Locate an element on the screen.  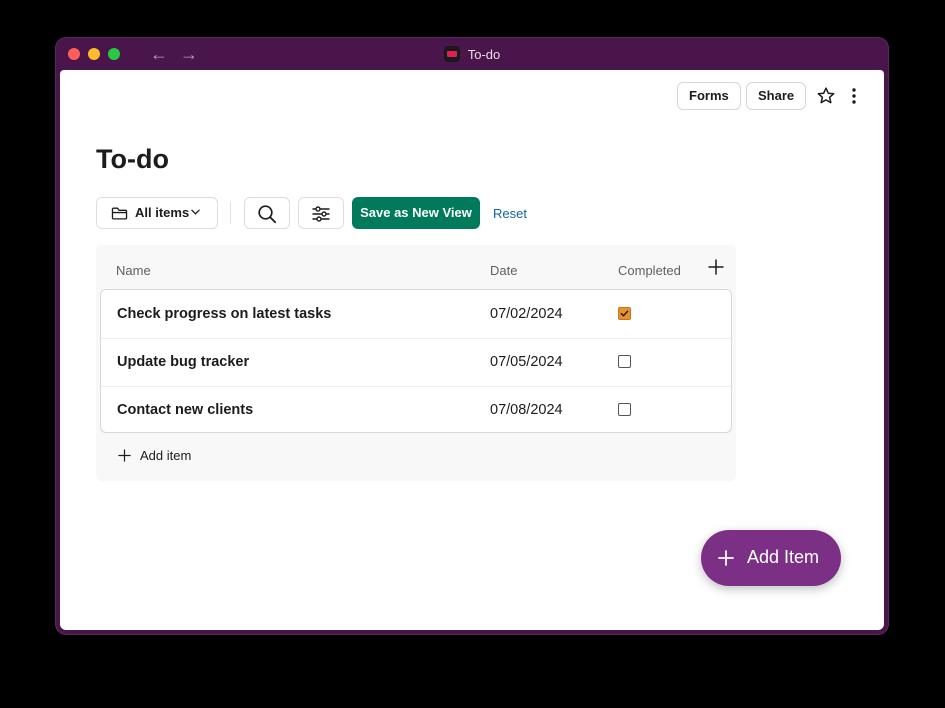
column-header-date: Date is located at coordinates (503, 270).